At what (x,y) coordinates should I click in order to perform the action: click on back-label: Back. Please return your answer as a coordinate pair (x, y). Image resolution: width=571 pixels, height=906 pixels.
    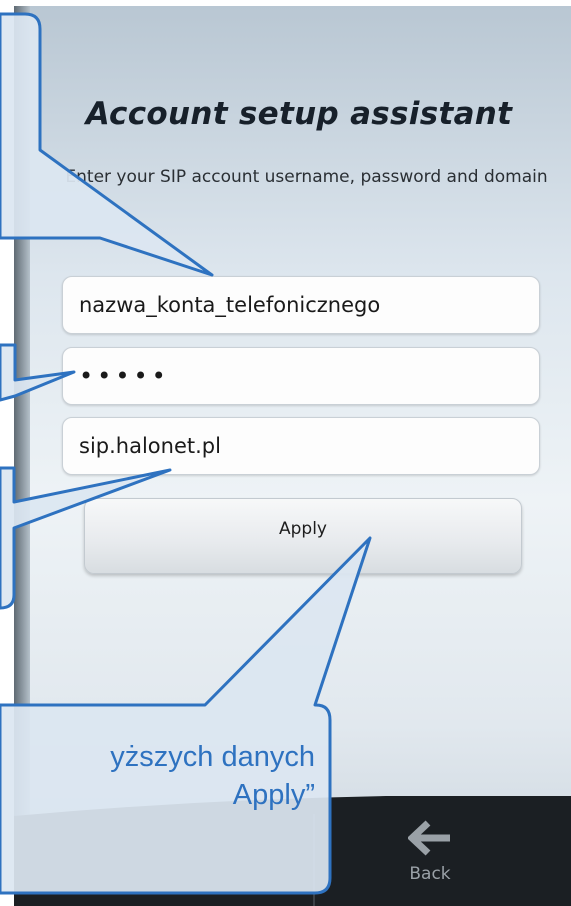
    Looking at the image, I should click on (430, 874).